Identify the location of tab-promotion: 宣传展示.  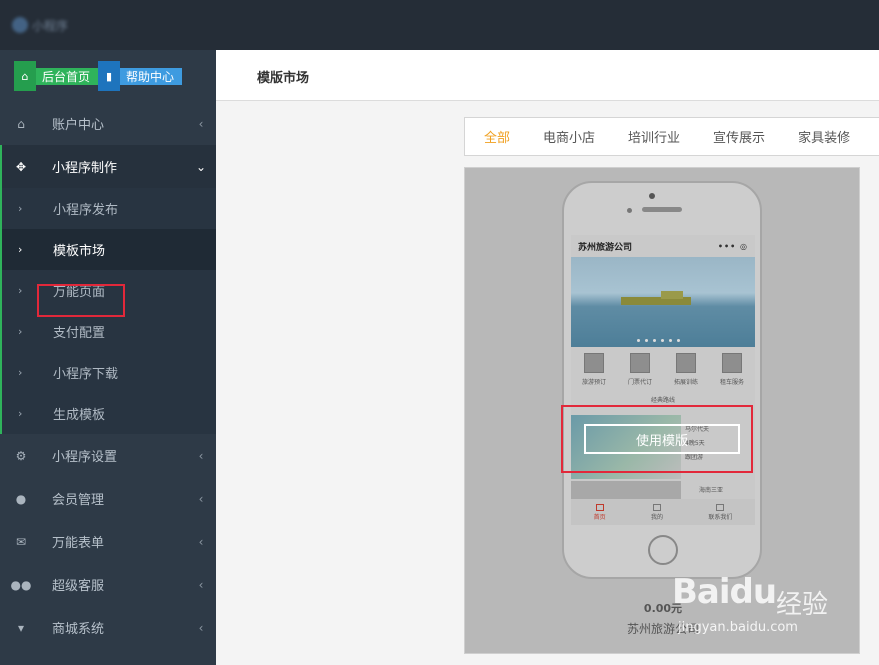
(739, 136).